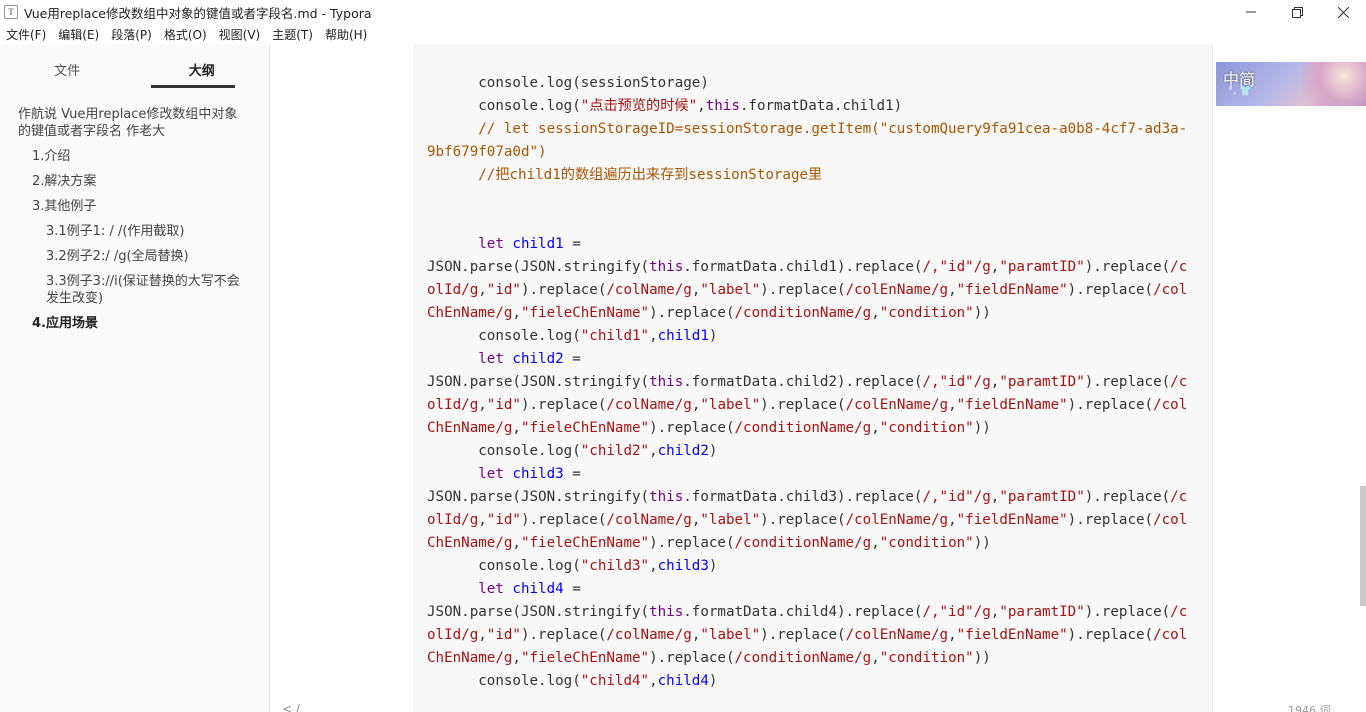 This screenshot has height=712, width=1366. Describe the element at coordinates (1363, 546) in the screenshot. I see `scrollbar-thumb` at that location.